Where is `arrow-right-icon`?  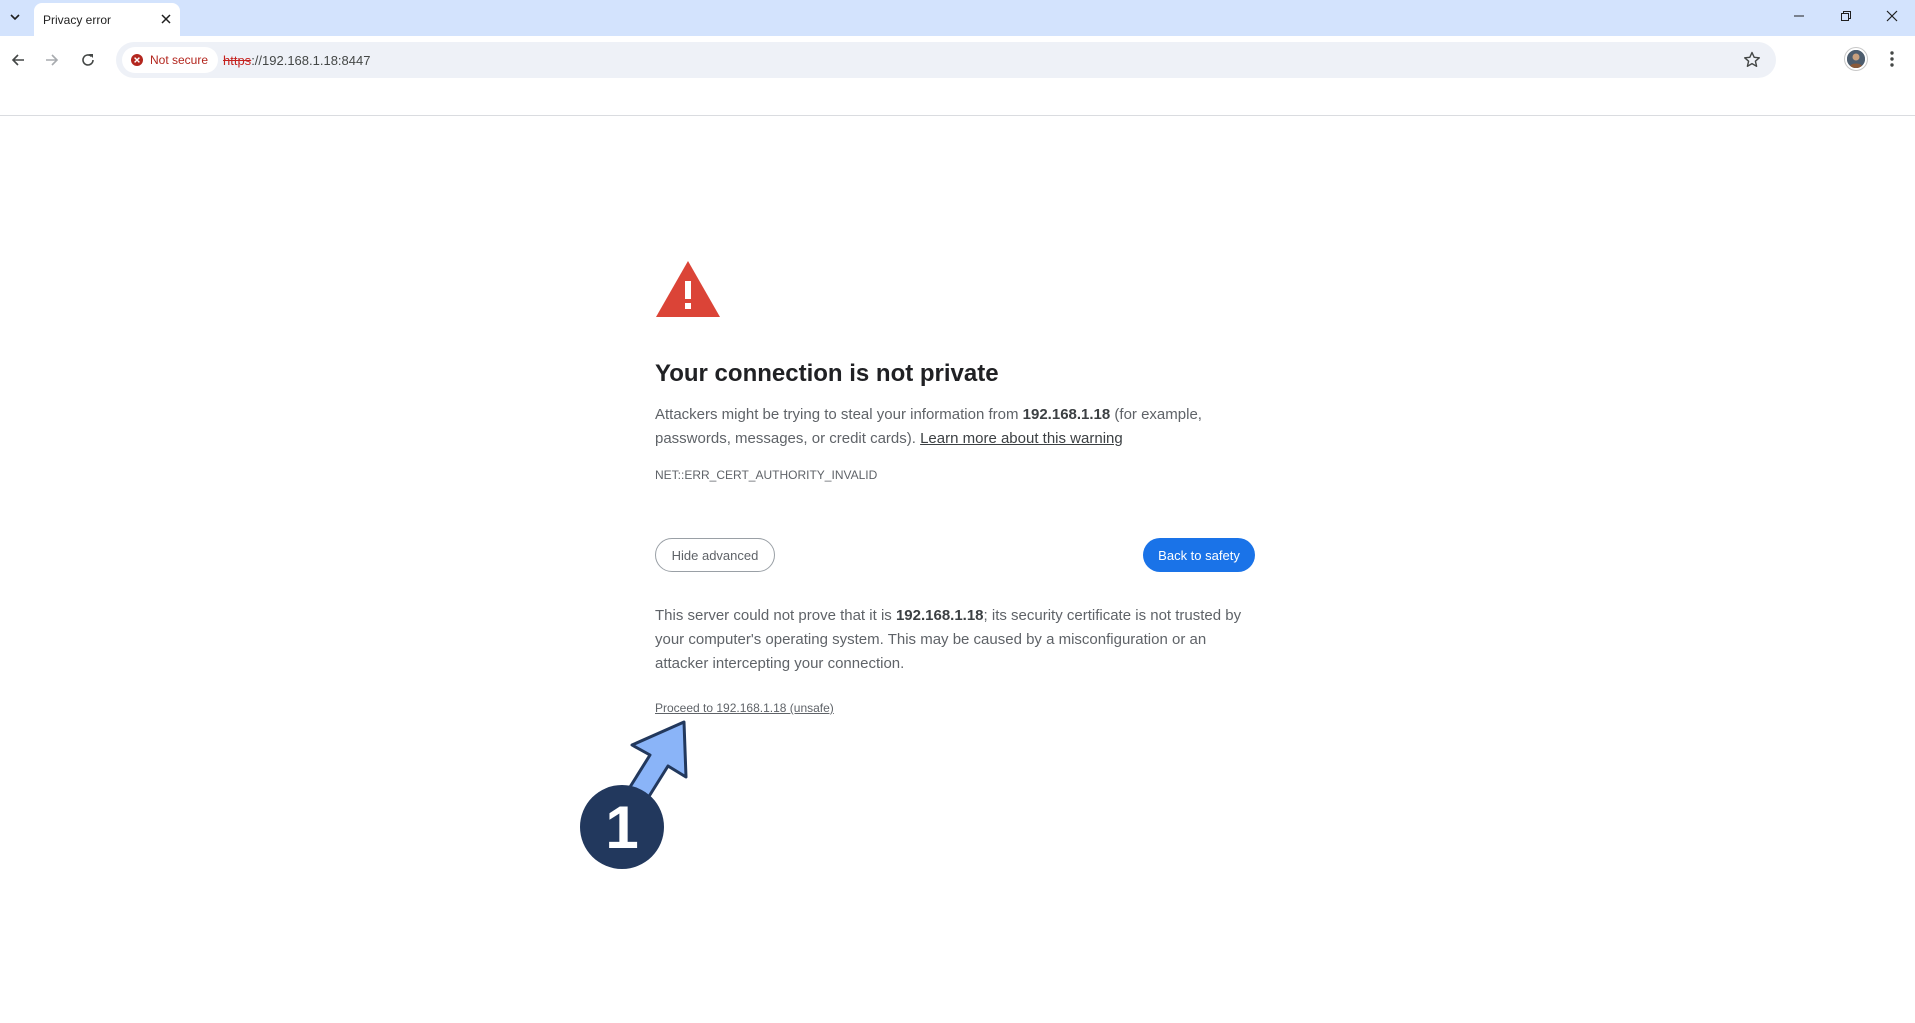
arrow-right-icon is located at coordinates (52, 60).